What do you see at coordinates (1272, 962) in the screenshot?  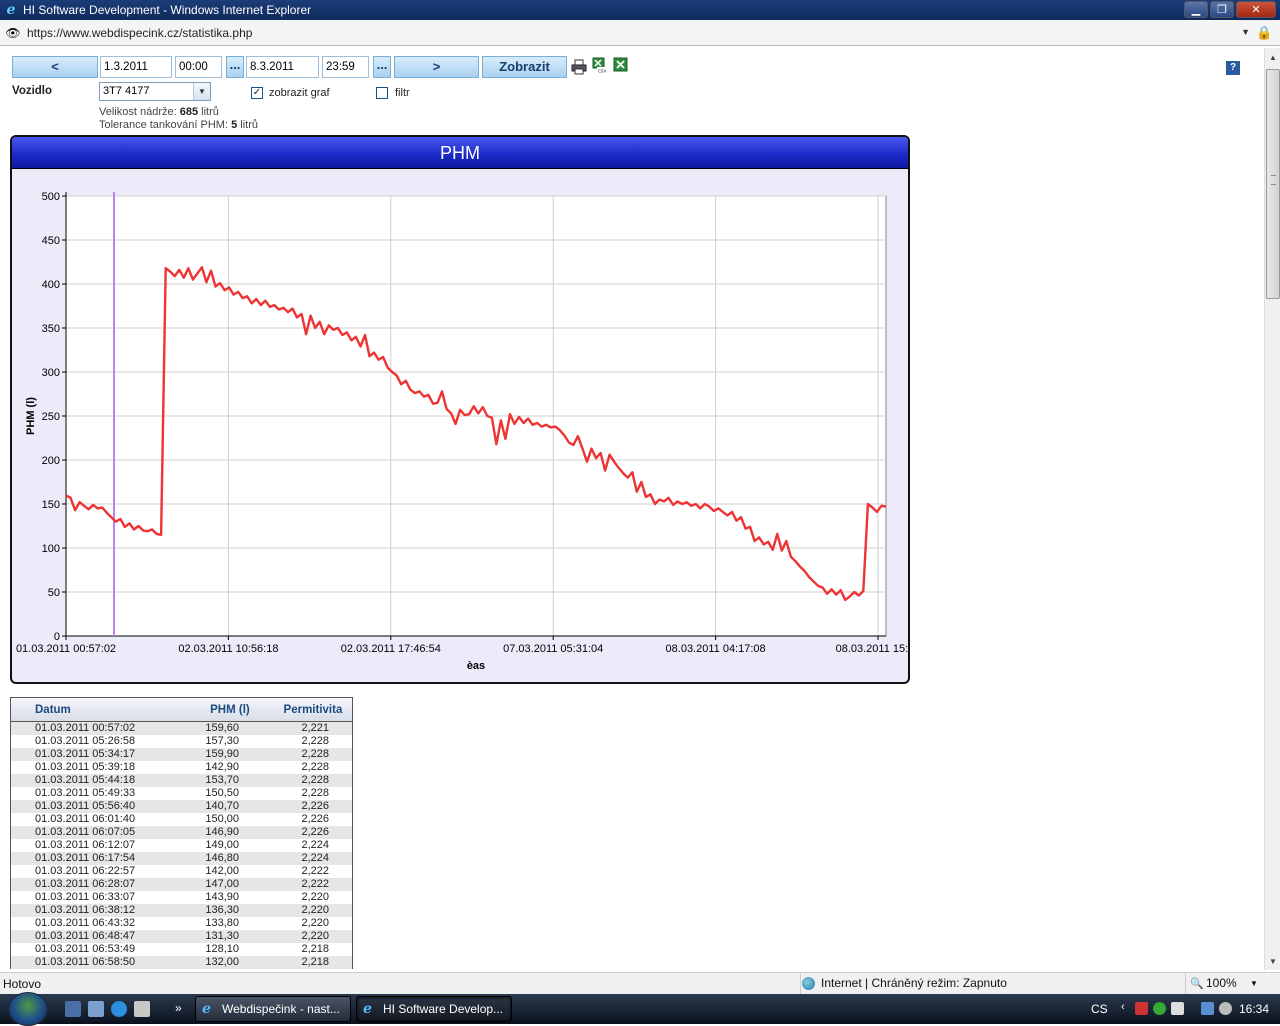 I see `scroll-down-icon: ▼` at bounding box center [1272, 962].